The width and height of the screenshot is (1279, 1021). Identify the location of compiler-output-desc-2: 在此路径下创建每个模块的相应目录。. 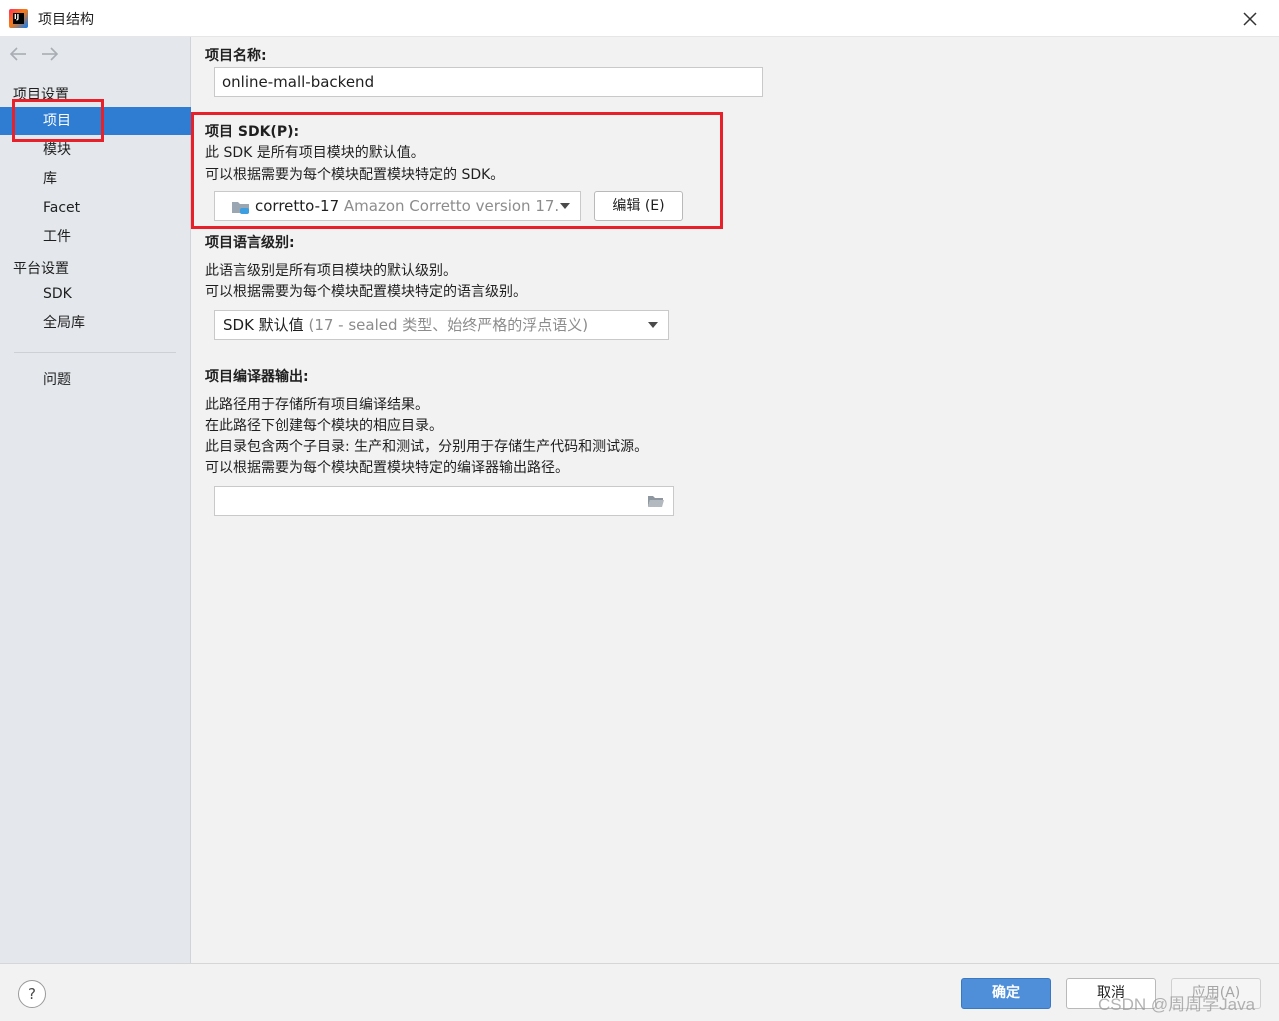
(324, 426).